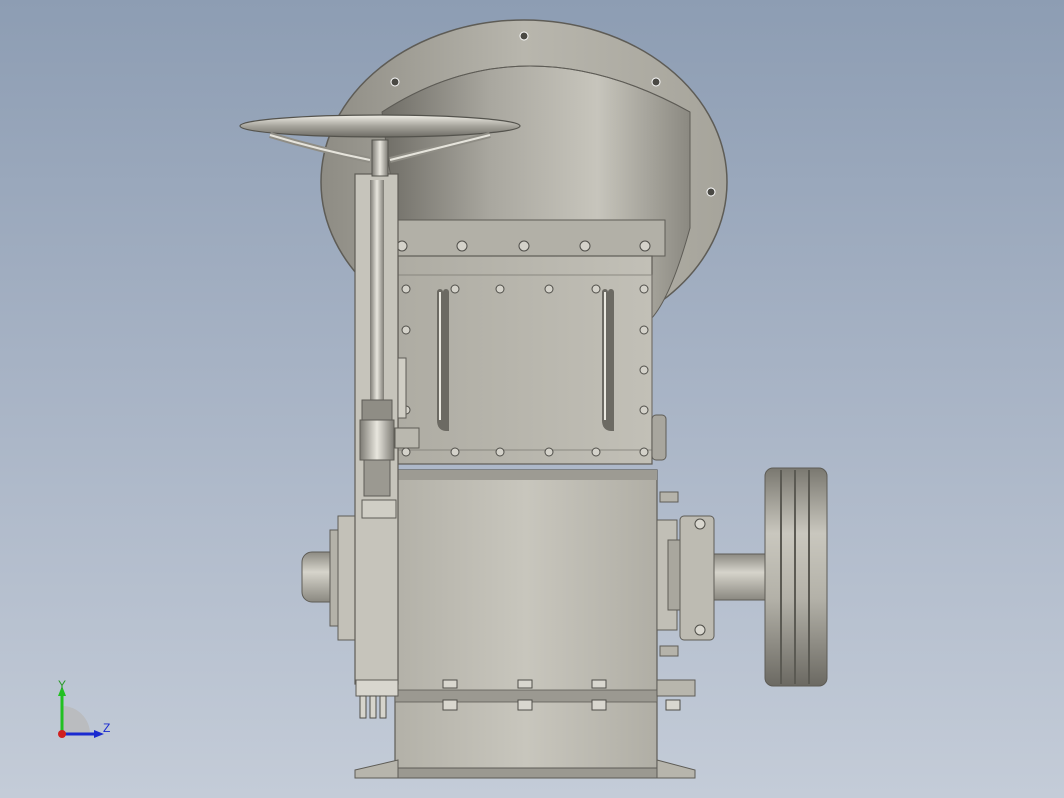 The height and width of the screenshot is (798, 1064). I want to click on gate-box, so click(532, 360).